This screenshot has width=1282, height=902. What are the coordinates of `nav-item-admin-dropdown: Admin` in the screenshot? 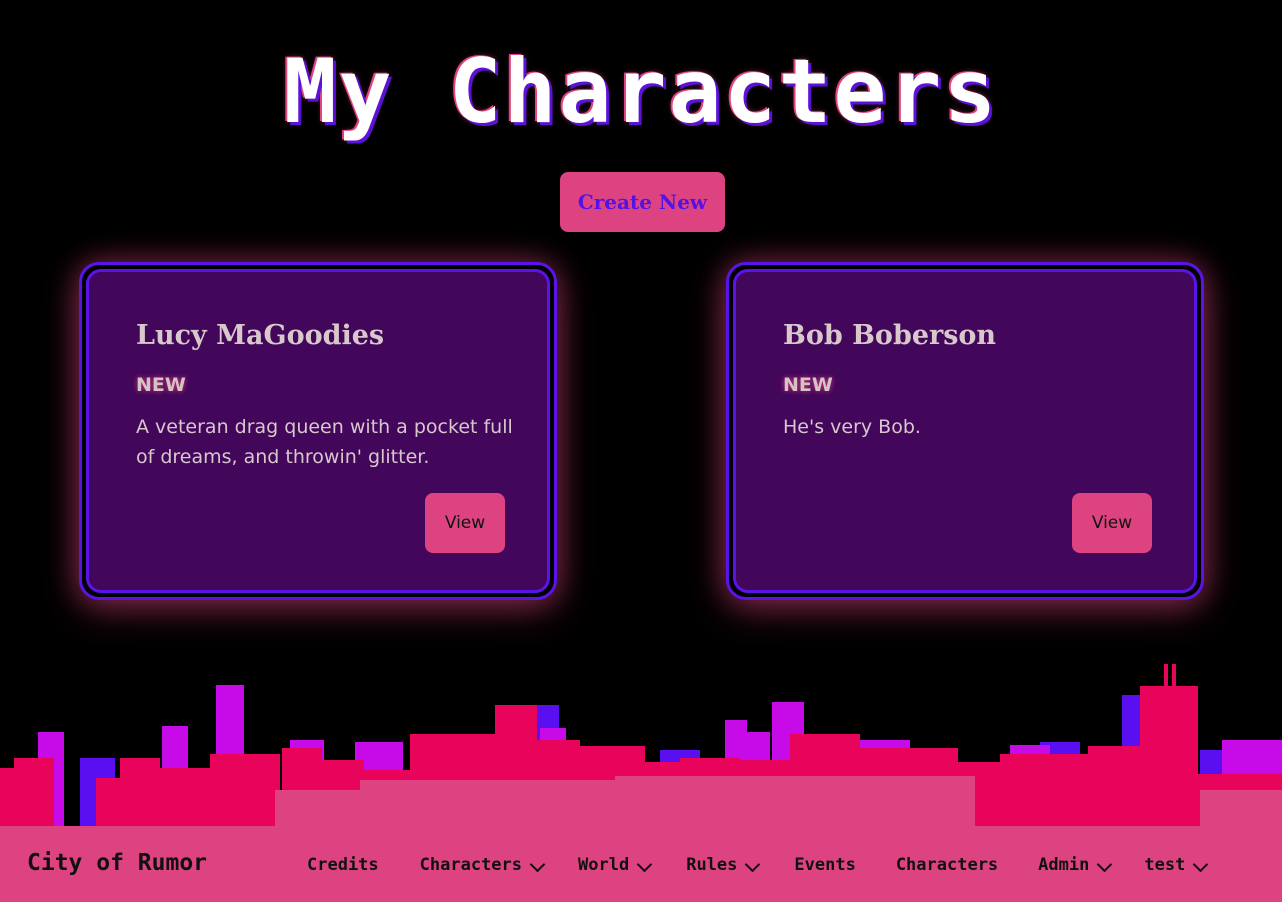 It's located at (1075, 865).